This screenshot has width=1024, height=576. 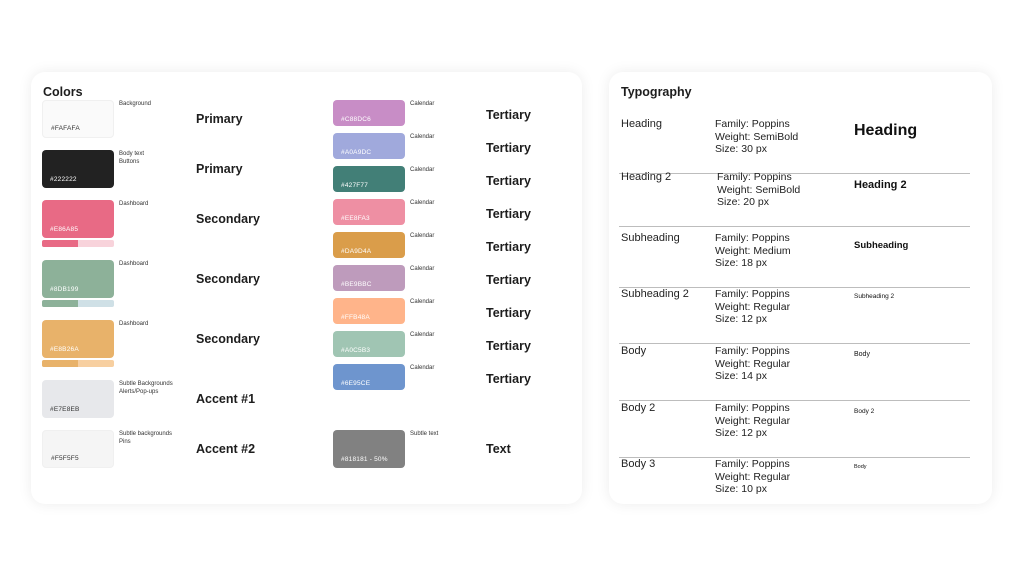 What do you see at coordinates (369, 278) in the screenshot?
I see `color-chip: #BE9BBC` at bounding box center [369, 278].